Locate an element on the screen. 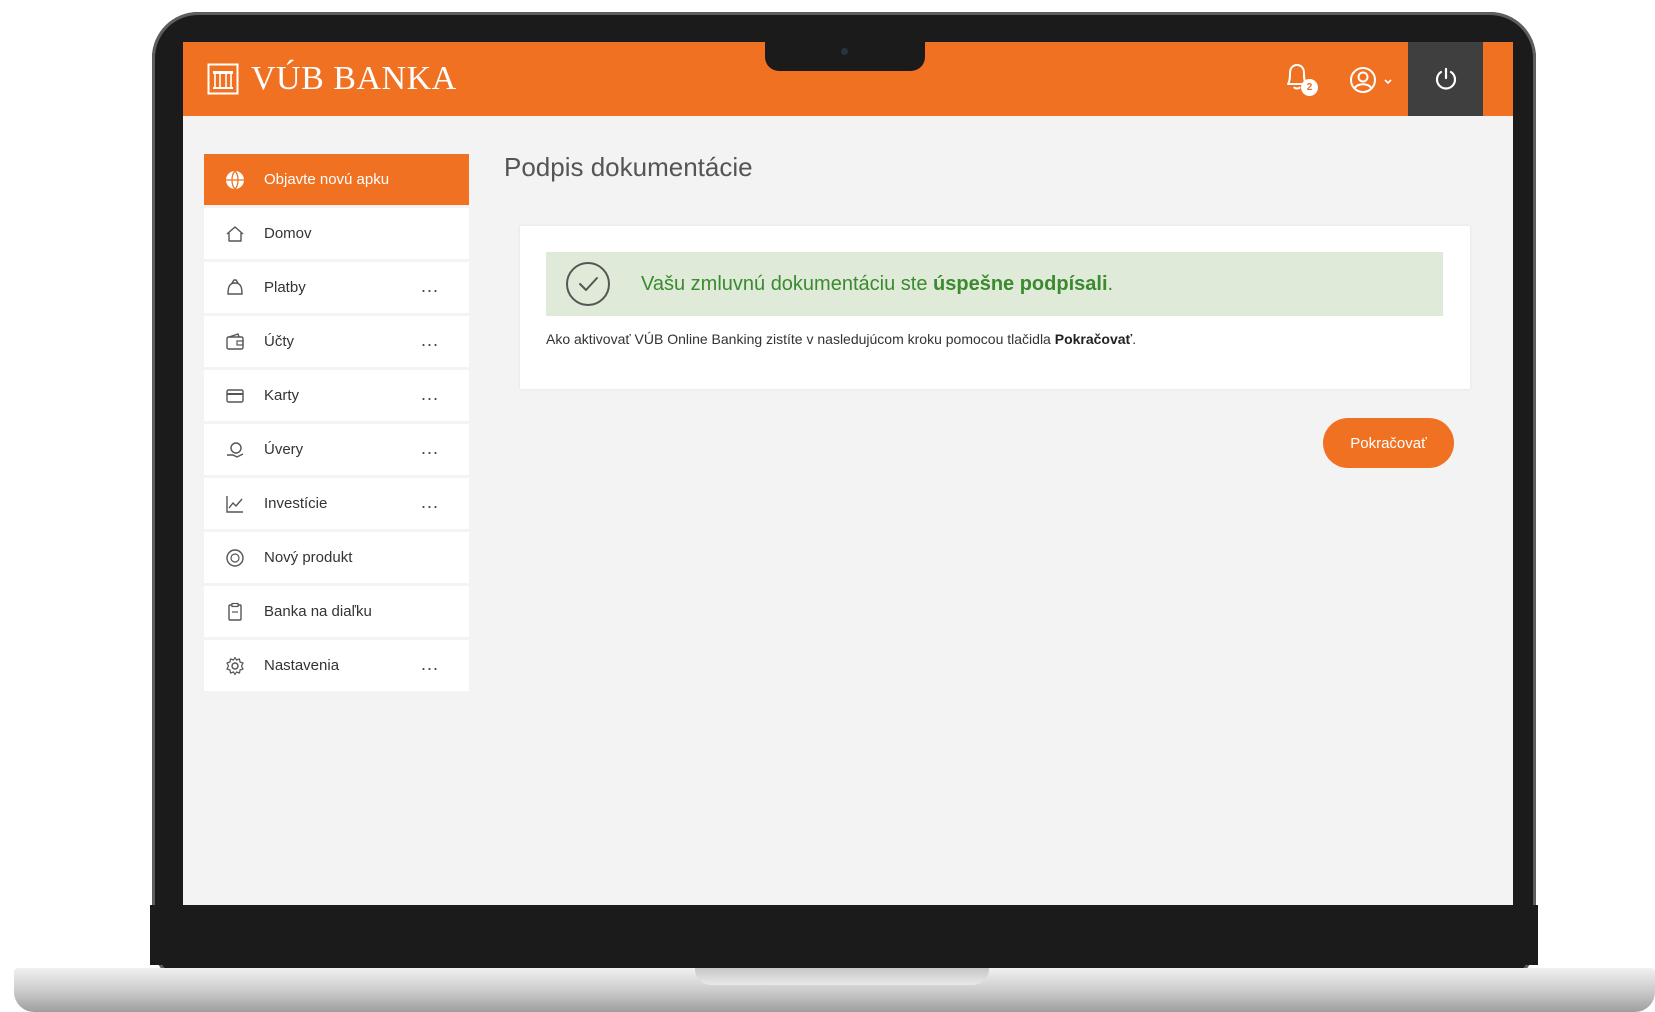 Image resolution: width=1655 pixels, height=1012 pixels. user-menu-button is located at coordinates (1374, 80).